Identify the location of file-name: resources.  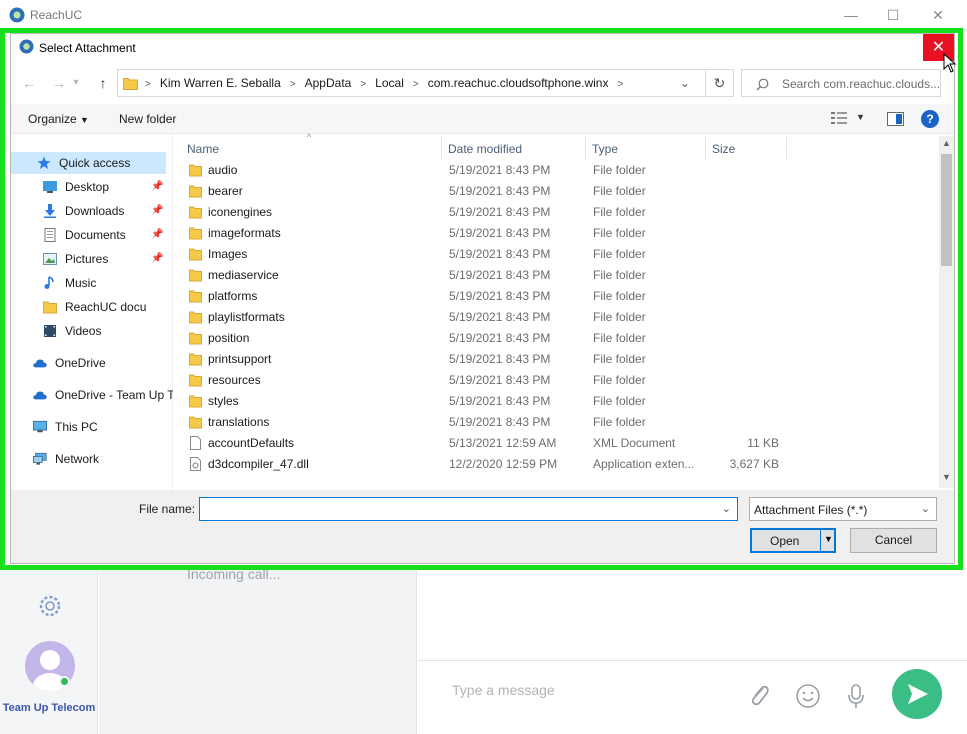
(234, 380).